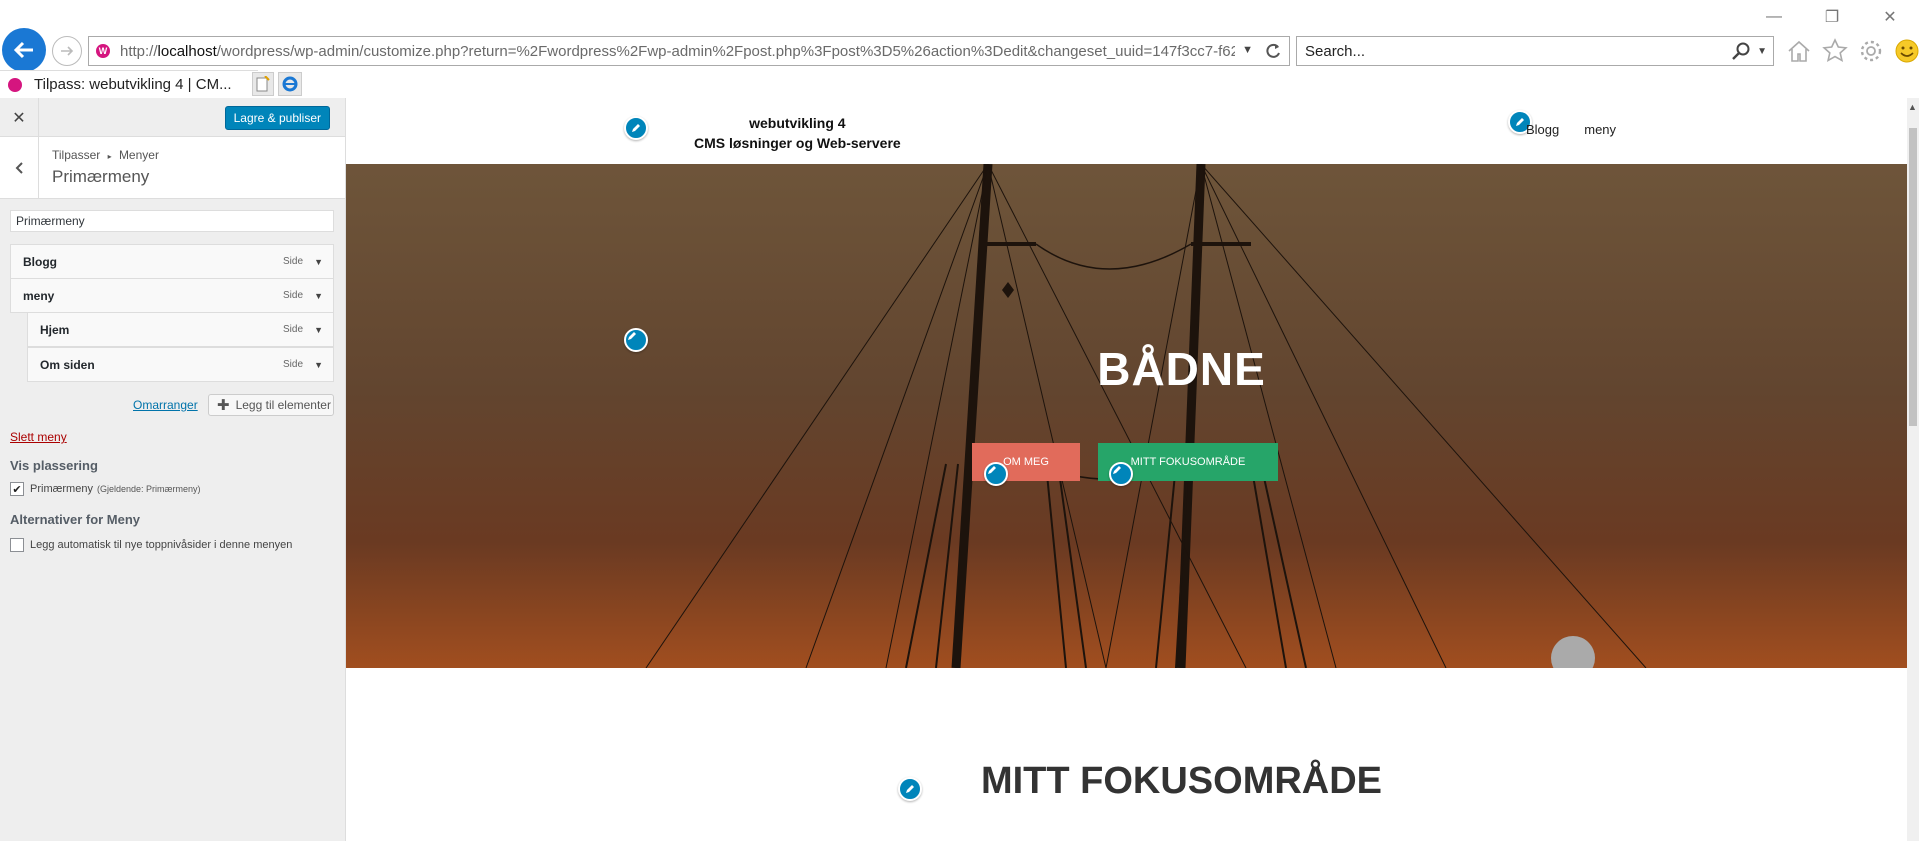 This screenshot has height=841, width=1919. Describe the element at coordinates (180, 364) in the screenshot. I see `menu-item: Om siden Side ▼` at that location.